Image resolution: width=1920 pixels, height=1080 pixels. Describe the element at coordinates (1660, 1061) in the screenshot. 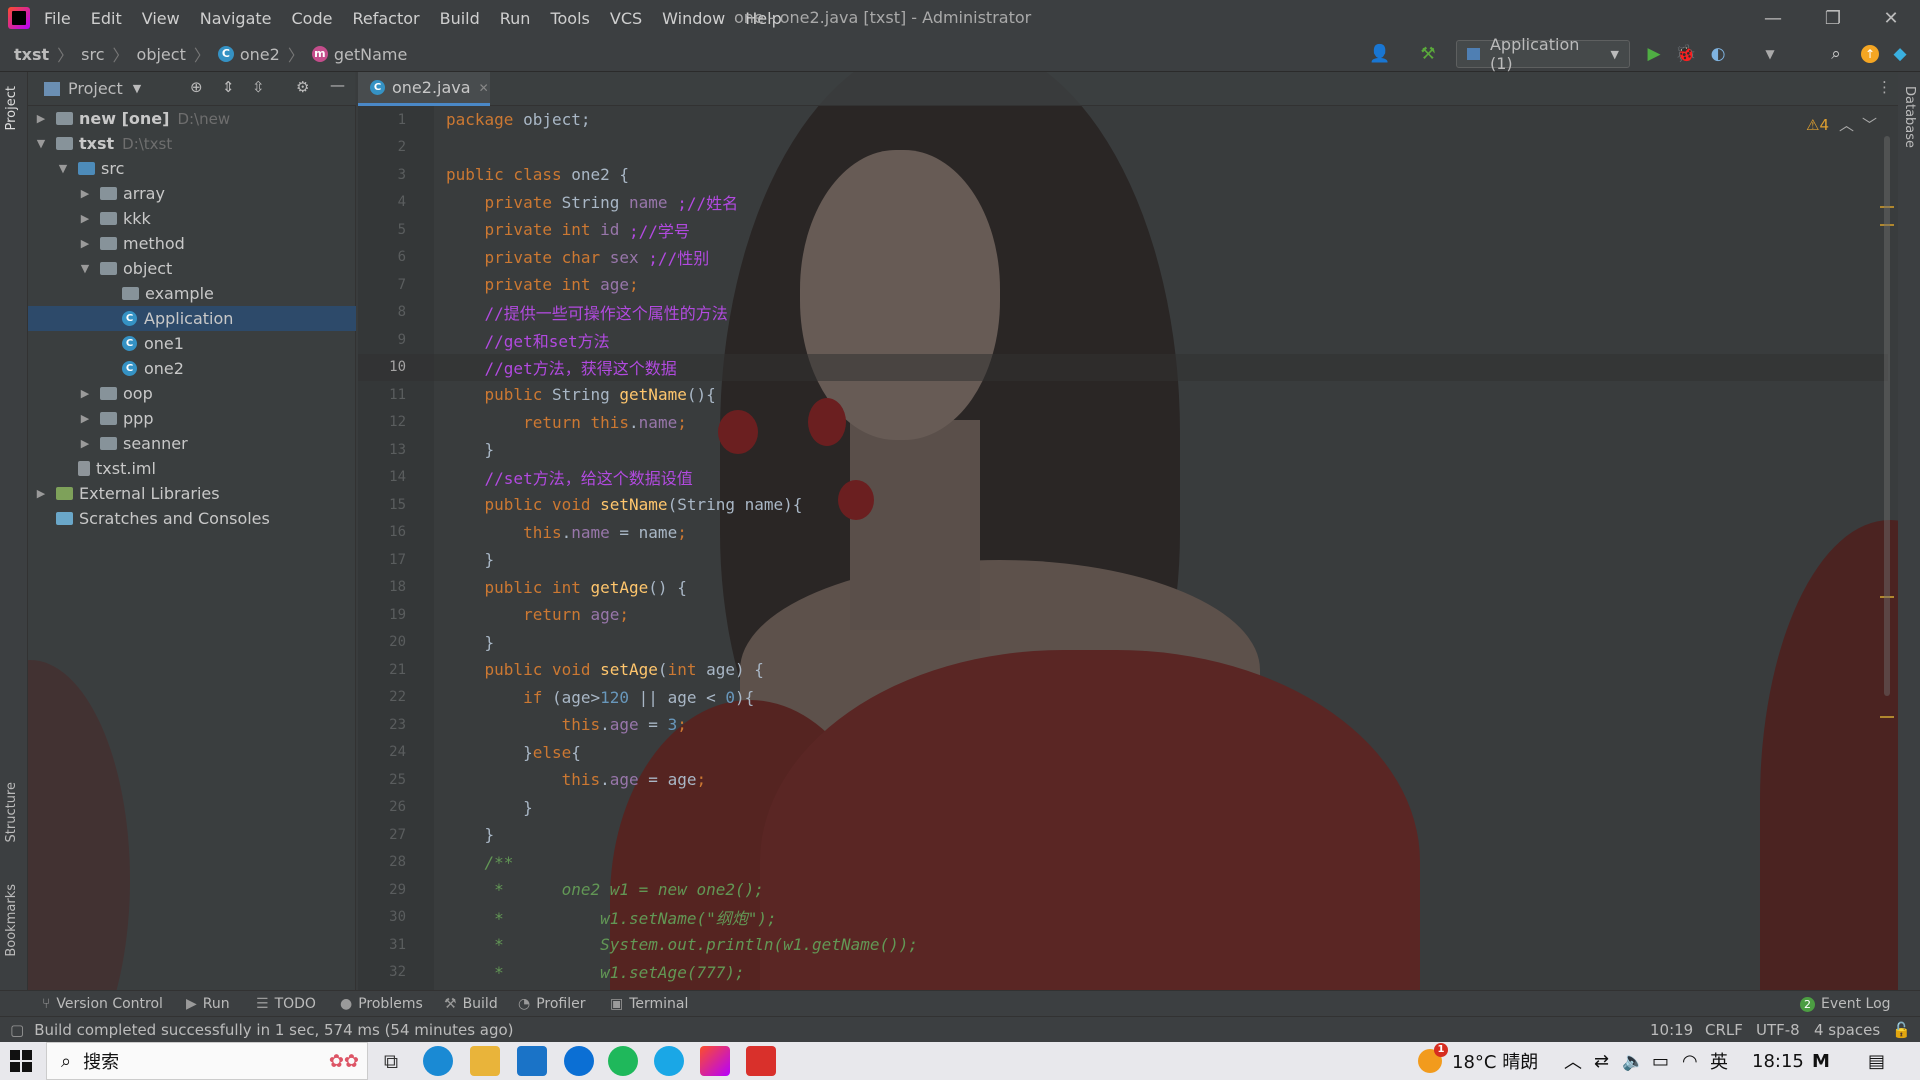

I see `battery-icon: ▭` at that location.